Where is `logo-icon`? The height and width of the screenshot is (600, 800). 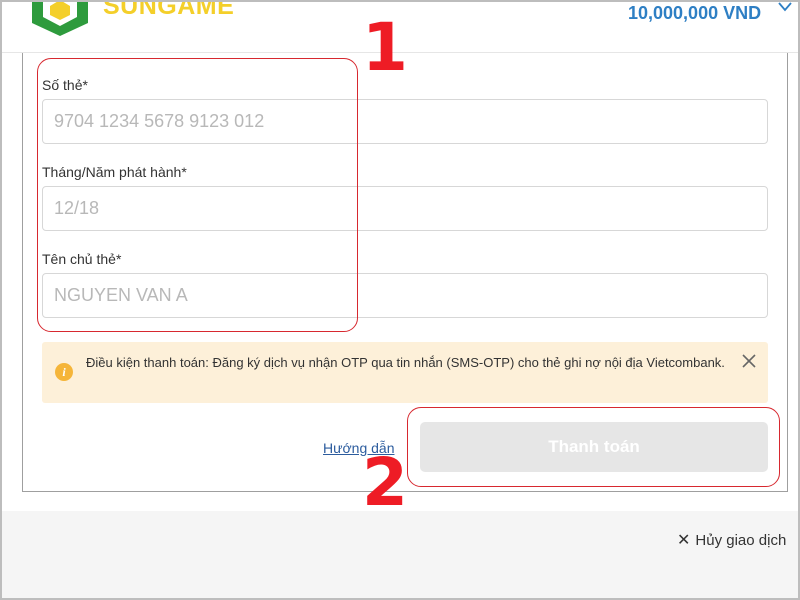 logo-icon is located at coordinates (60, 18).